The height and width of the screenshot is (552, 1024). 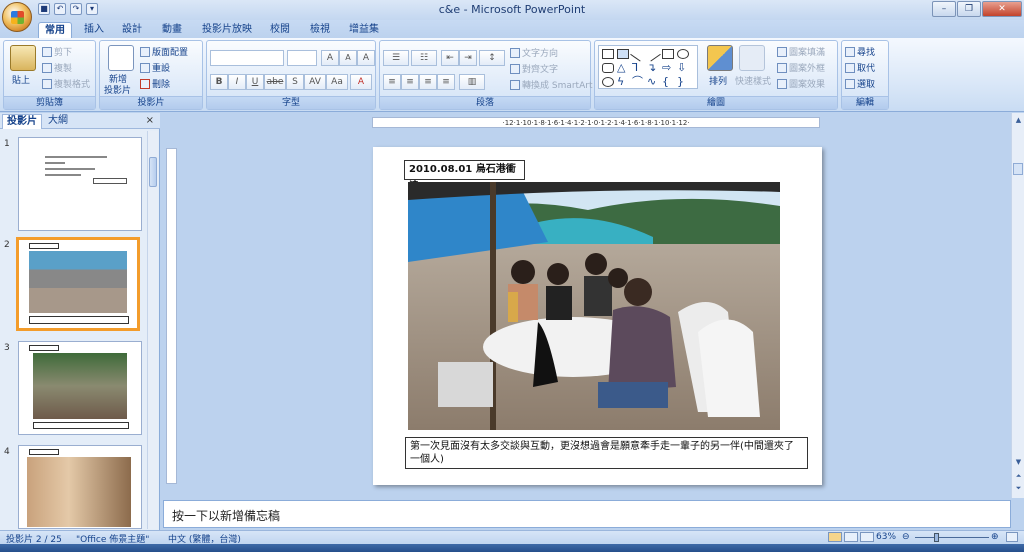 What do you see at coordinates (464, 176) in the screenshot?
I see `slide-title-textbox: 2010.08.01 烏石港衝浪` at bounding box center [464, 176].